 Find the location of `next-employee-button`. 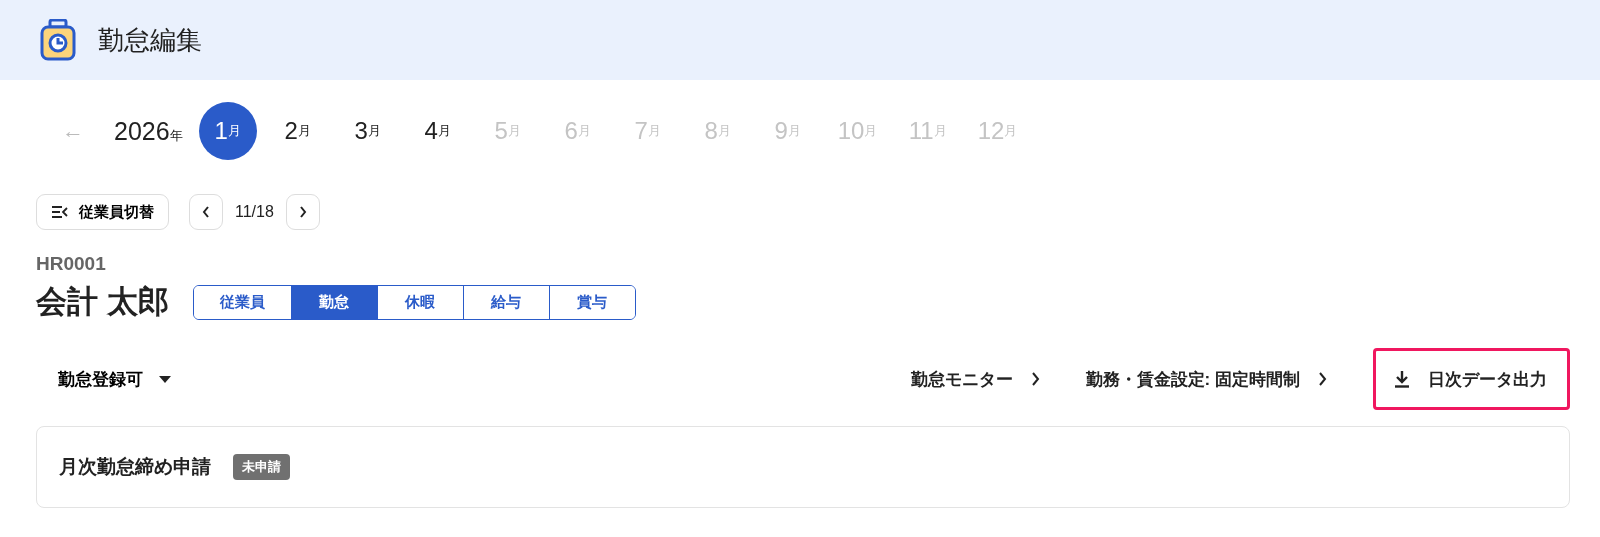

next-employee-button is located at coordinates (302, 212).